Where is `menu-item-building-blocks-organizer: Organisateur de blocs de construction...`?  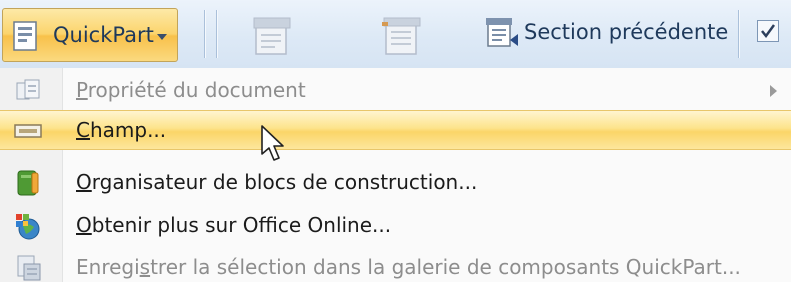 menu-item-building-blocks-organizer: Organisateur de blocs de construction... is located at coordinates (395, 183).